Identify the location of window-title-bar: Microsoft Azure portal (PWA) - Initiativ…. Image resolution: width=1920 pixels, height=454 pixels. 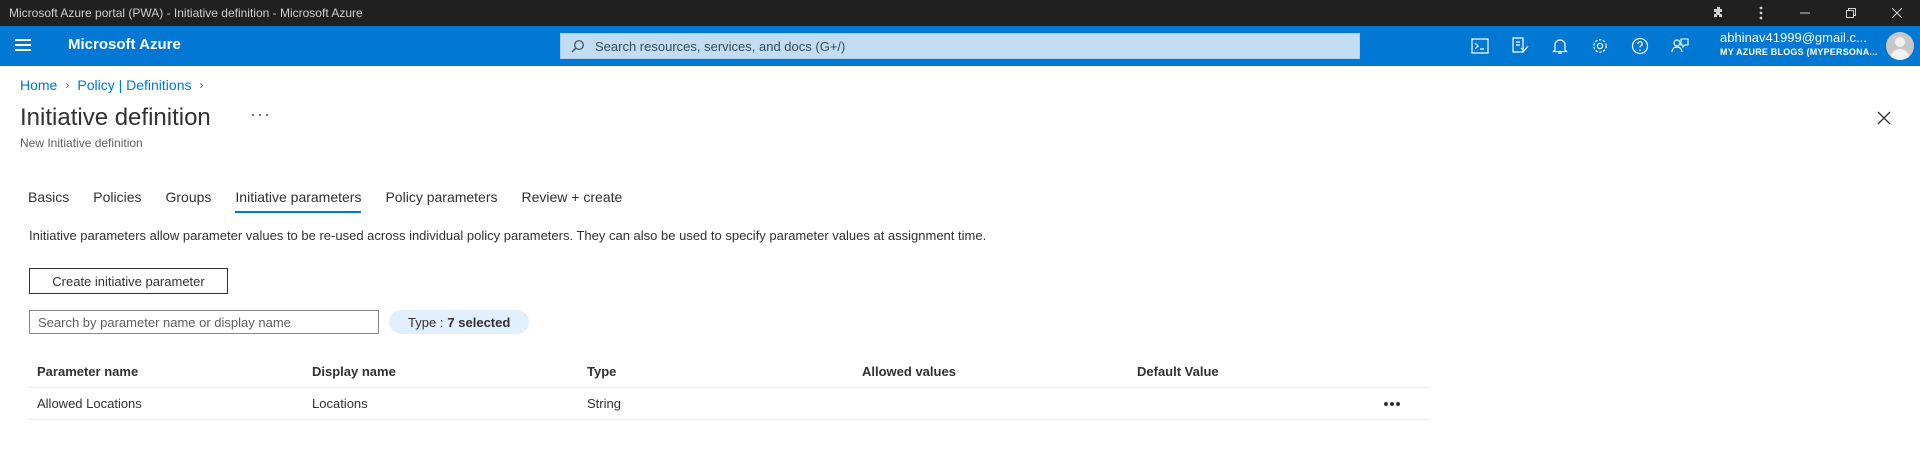
(960, 13).